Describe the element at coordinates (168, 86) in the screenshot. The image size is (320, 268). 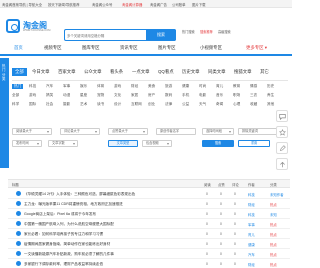
I see `tag-item: 旅游` at that location.